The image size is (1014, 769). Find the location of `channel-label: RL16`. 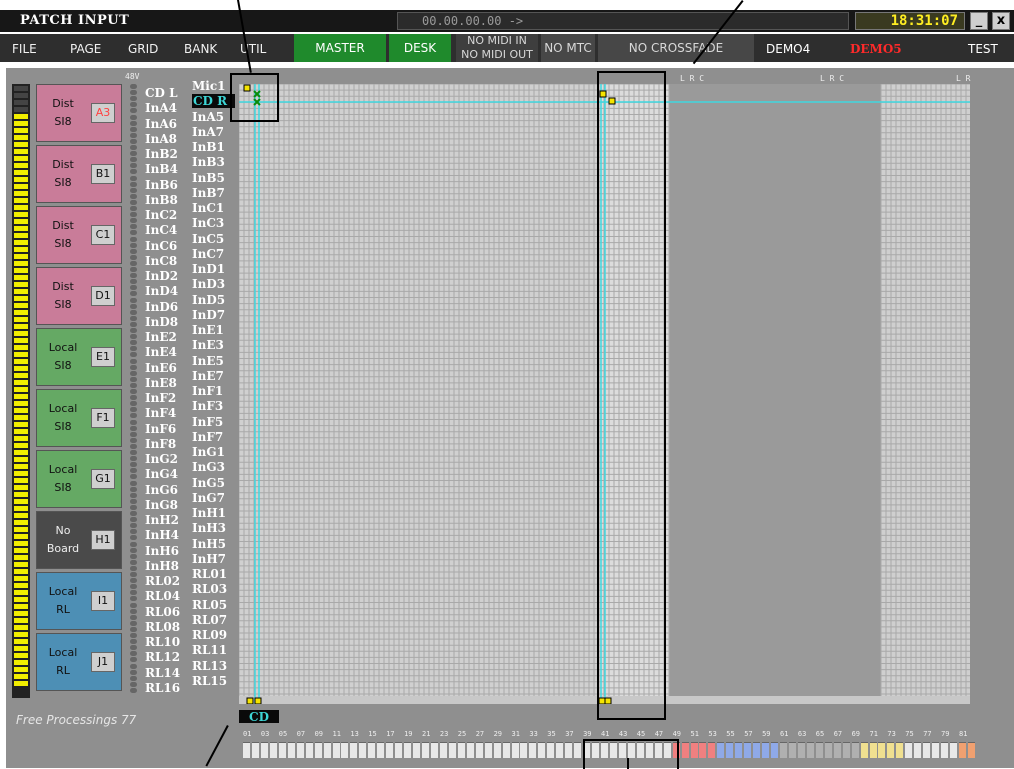

channel-label: RL16 is located at coordinates (162, 688).